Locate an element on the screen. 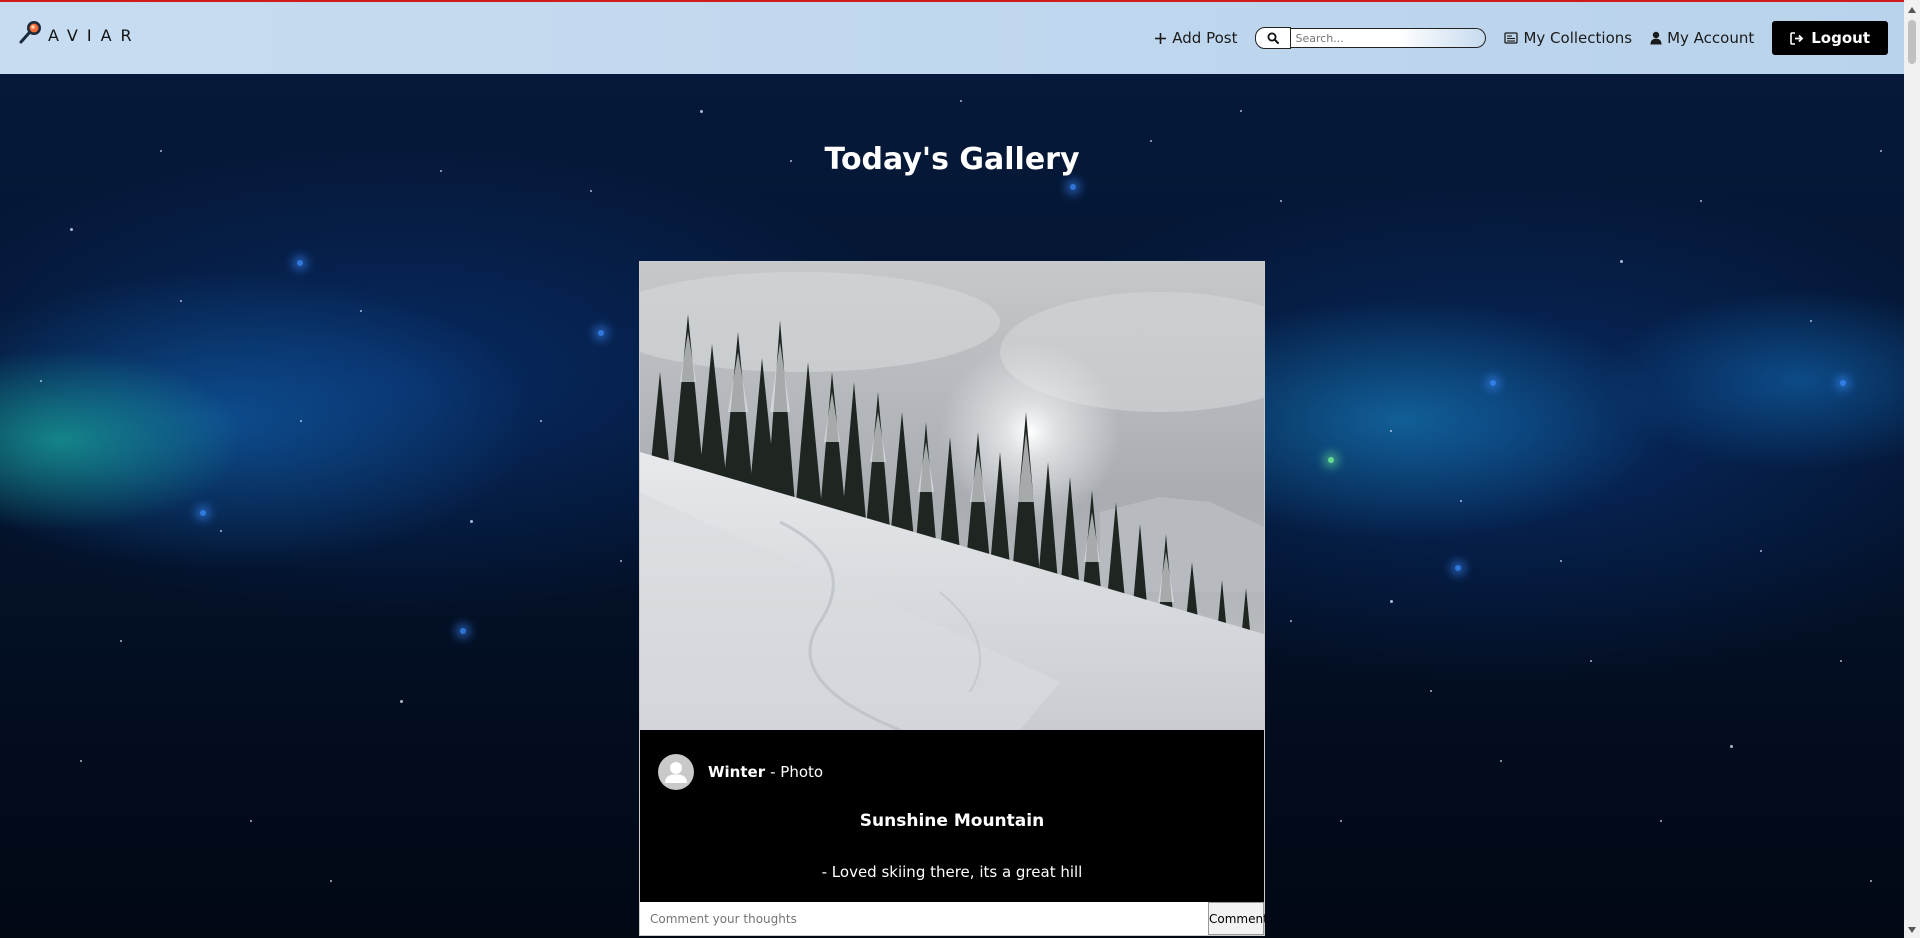 The width and height of the screenshot is (1920, 938). comment-form: Comment is located at coordinates (954, 918).